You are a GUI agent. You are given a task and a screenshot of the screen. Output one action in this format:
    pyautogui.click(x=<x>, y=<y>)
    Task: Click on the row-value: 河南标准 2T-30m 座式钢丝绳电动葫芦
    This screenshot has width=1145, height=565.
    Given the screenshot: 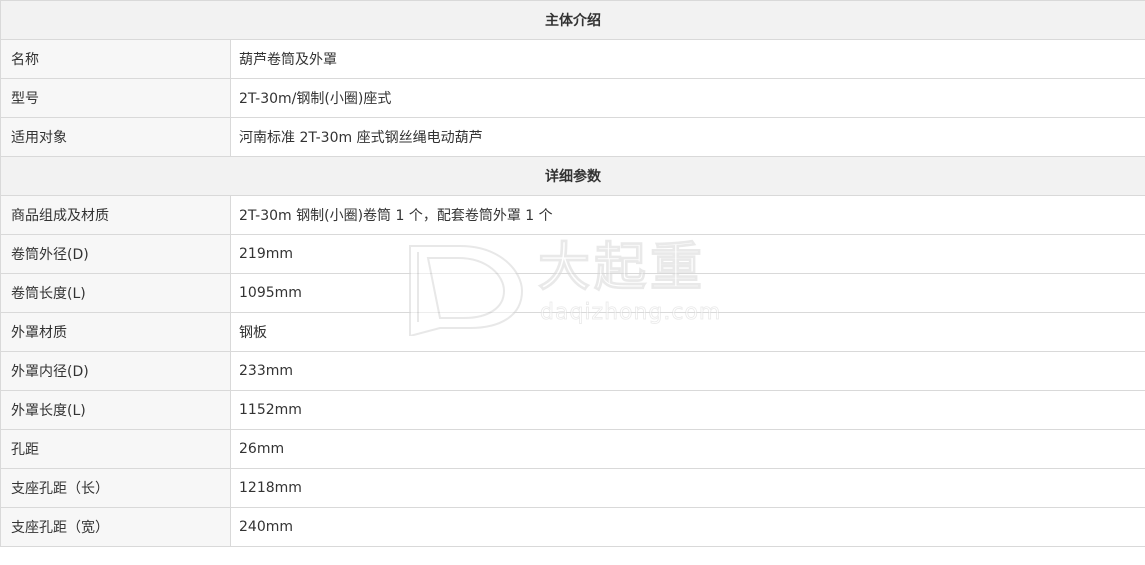 What is the action you would take?
    pyautogui.click(x=687, y=137)
    